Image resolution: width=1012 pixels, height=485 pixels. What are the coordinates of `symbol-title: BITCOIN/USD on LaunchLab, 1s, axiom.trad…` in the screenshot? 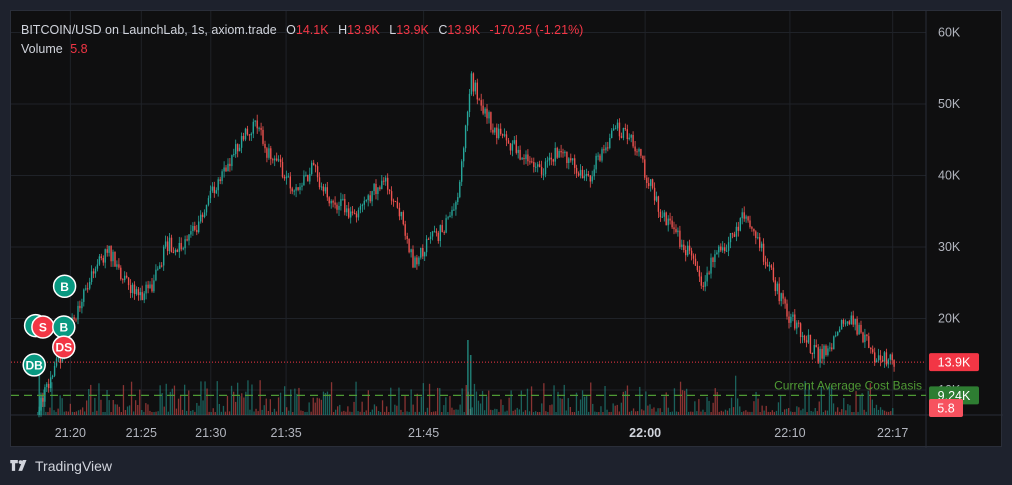 It's located at (149, 30).